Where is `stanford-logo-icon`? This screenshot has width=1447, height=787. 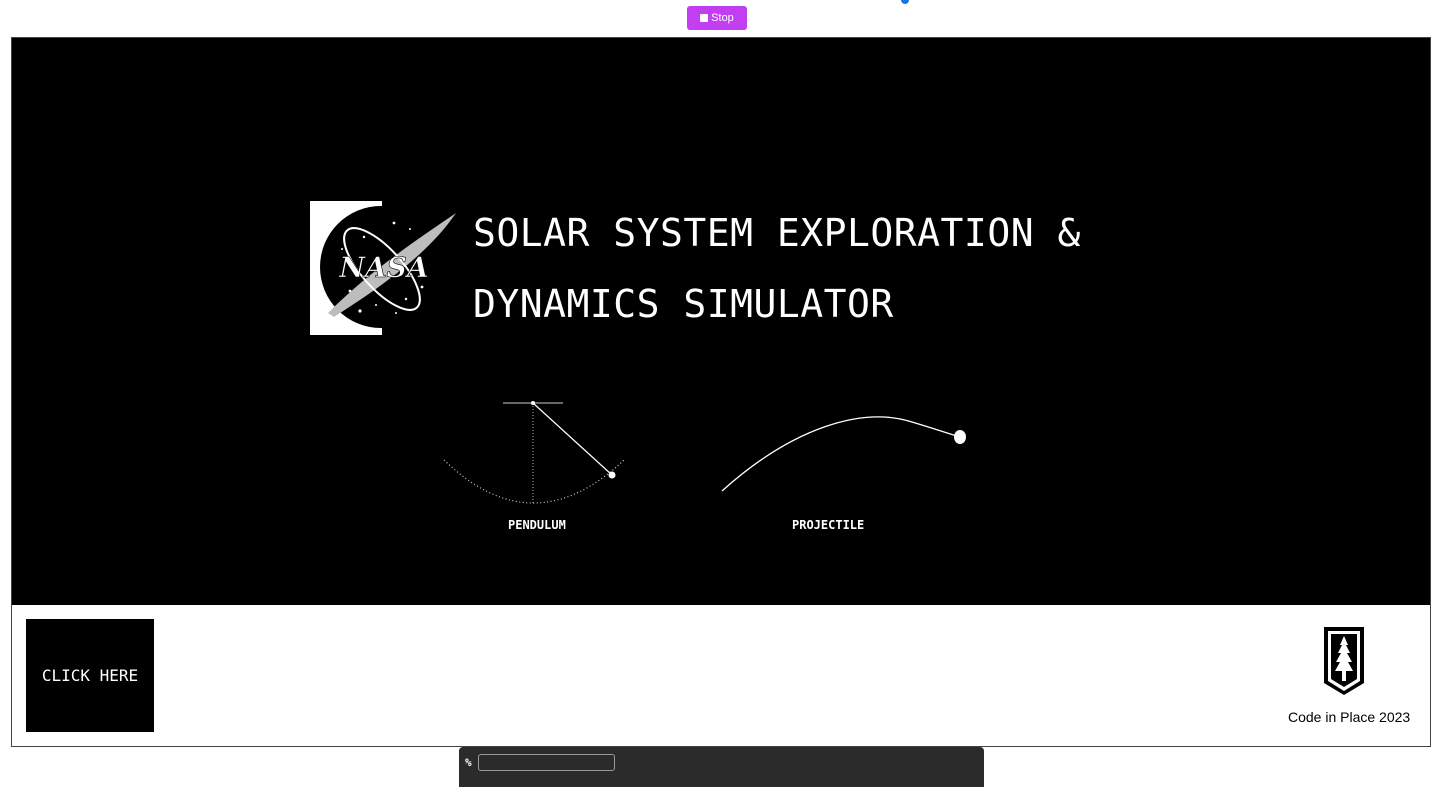 stanford-logo-icon is located at coordinates (1344, 661).